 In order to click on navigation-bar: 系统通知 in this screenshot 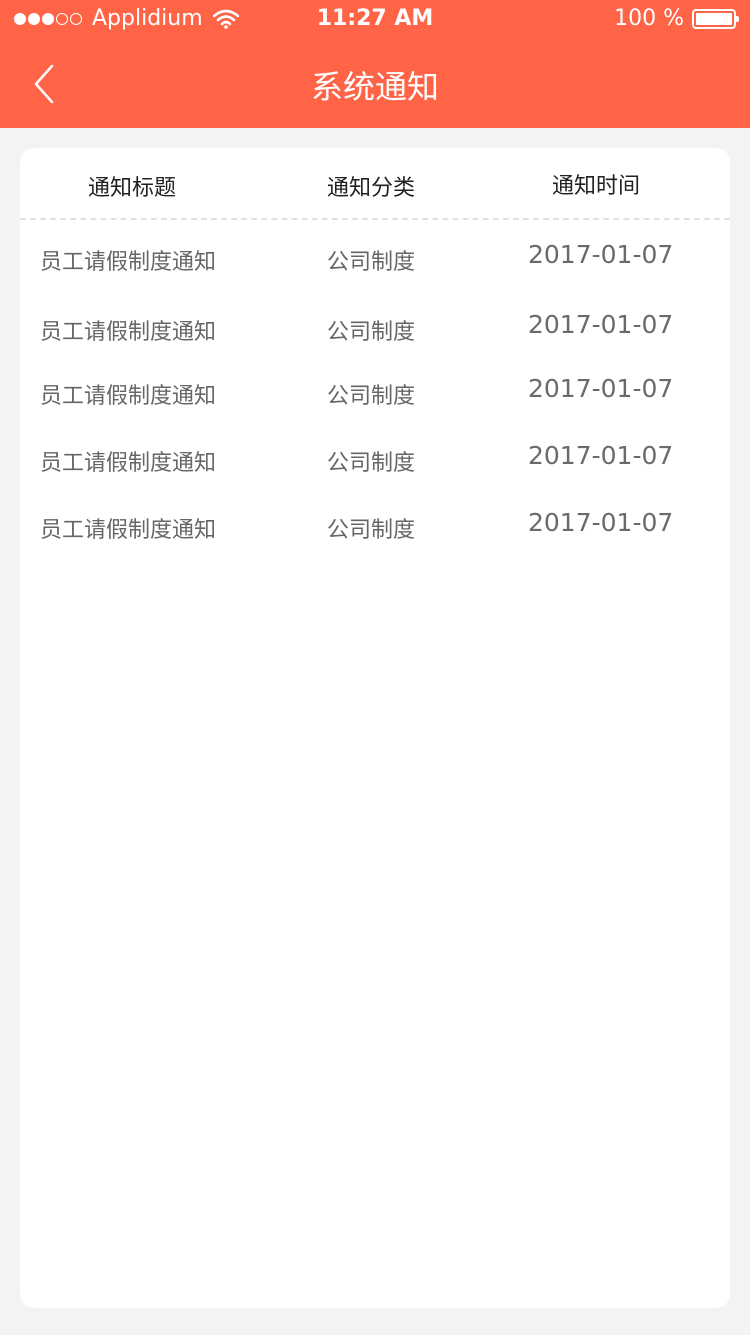, I will do `click(375, 84)`.